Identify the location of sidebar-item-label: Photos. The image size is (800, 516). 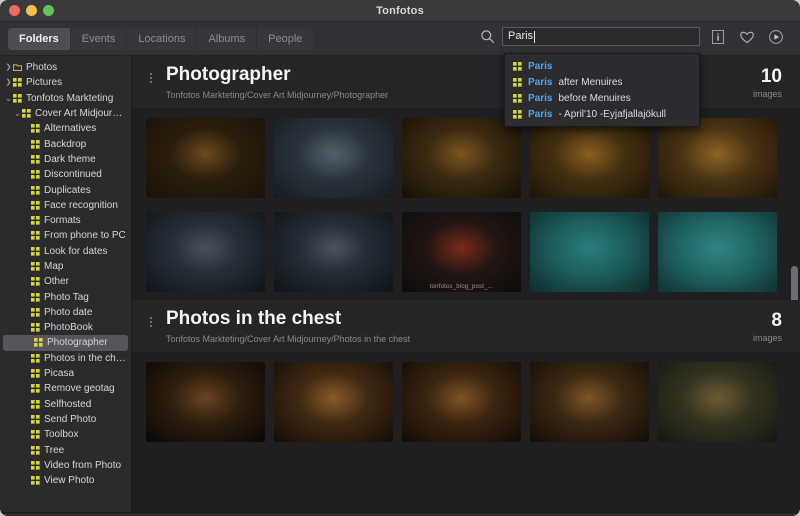
(42, 68).